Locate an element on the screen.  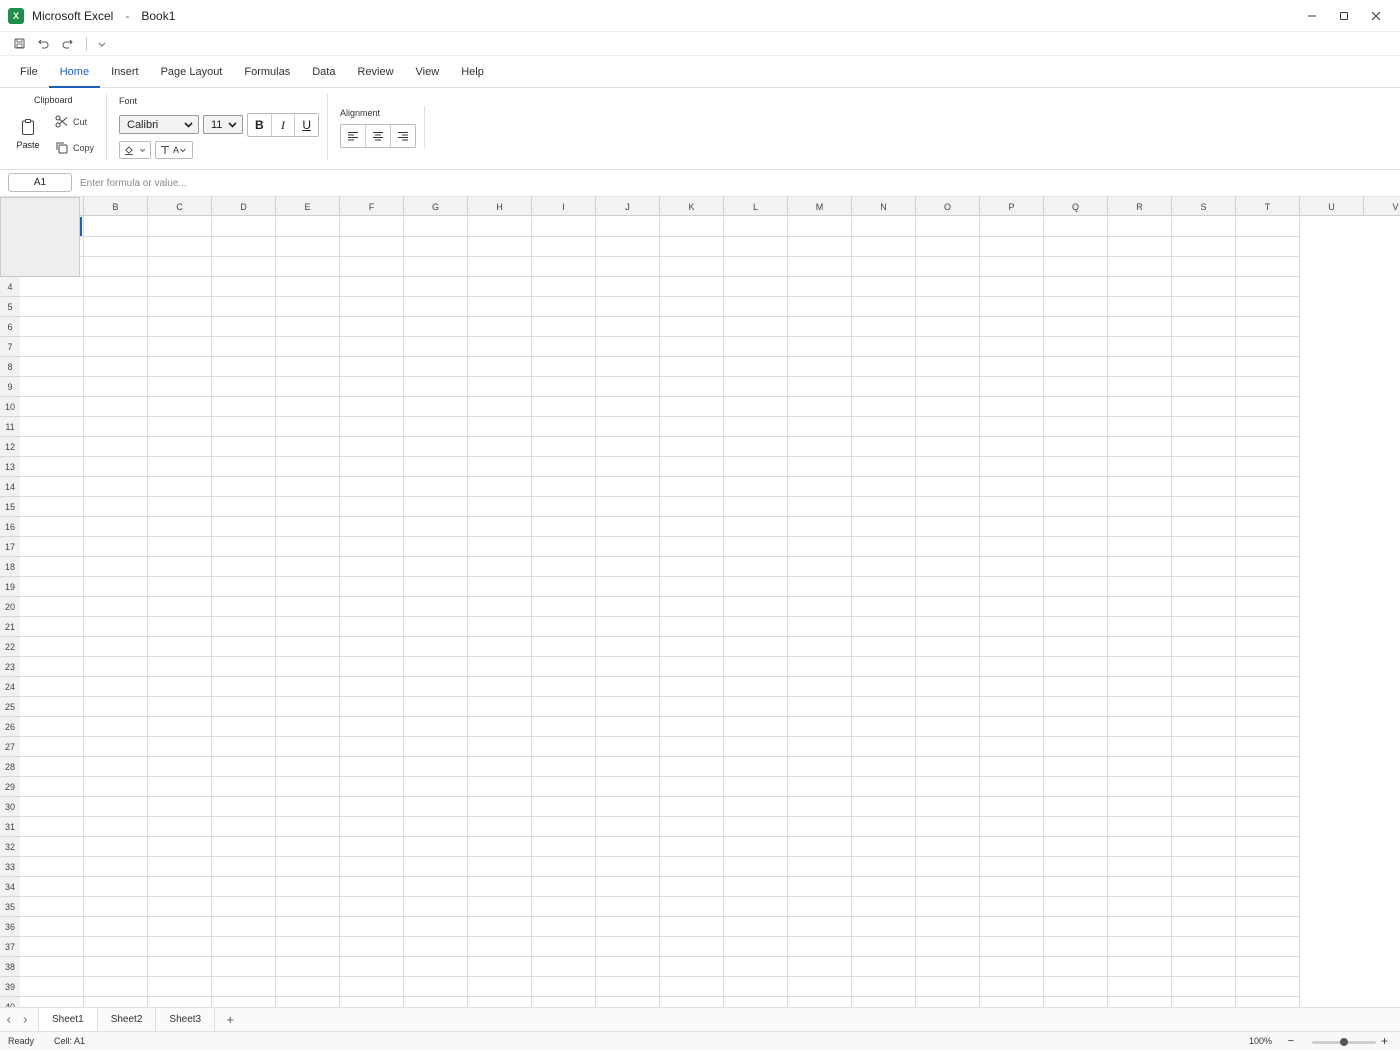
align-right-button is located at coordinates (403, 136).